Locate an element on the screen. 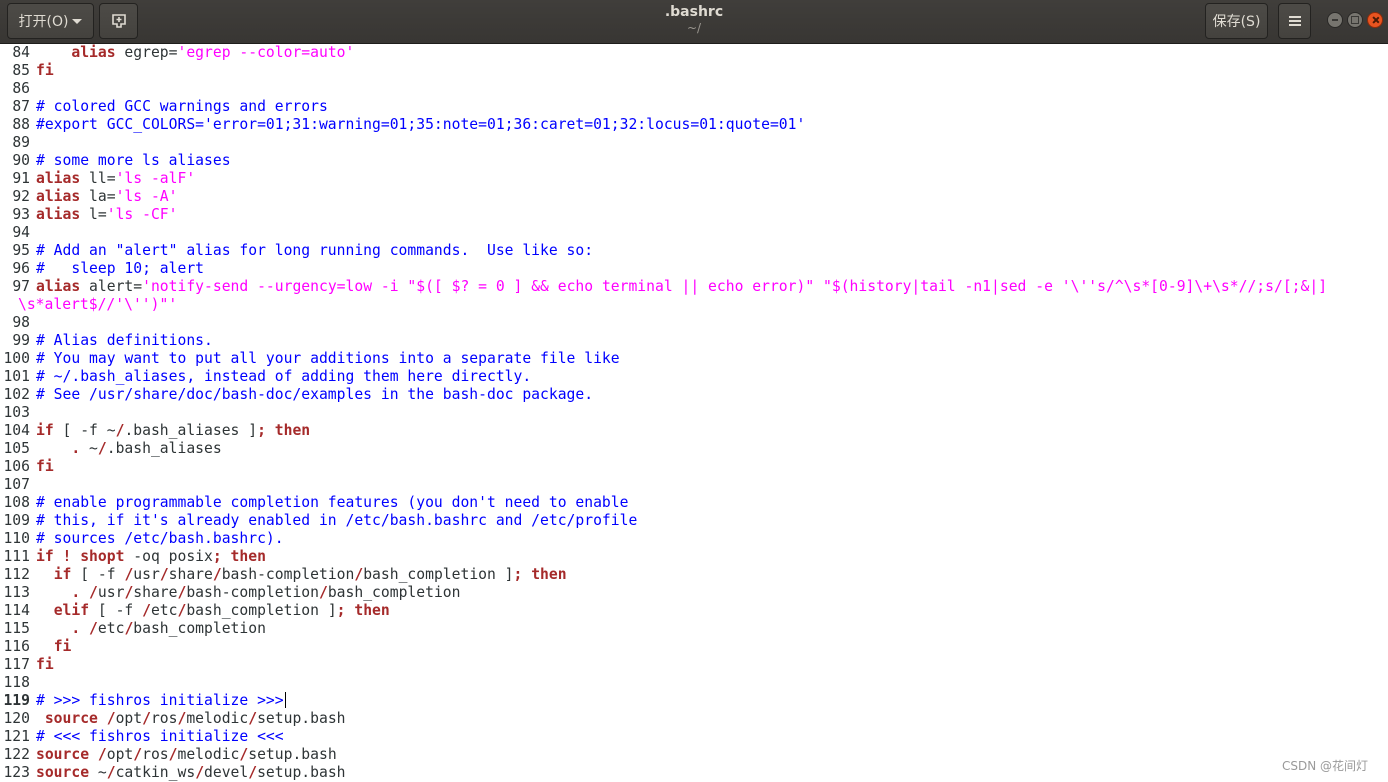 The image size is (1388, 782). comment-token: # sources /etc/bash.bashrc). is located at coordinates (160, 538).